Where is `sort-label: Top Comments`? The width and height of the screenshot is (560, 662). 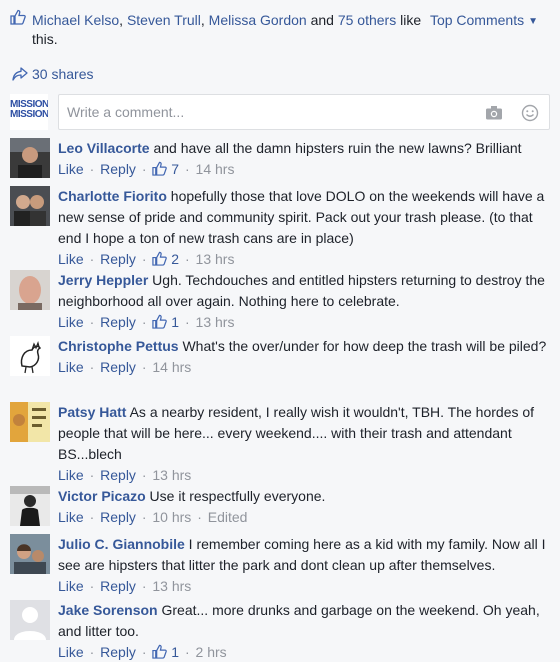 sort-label: Top Comments is located at coordinates (477, 20).